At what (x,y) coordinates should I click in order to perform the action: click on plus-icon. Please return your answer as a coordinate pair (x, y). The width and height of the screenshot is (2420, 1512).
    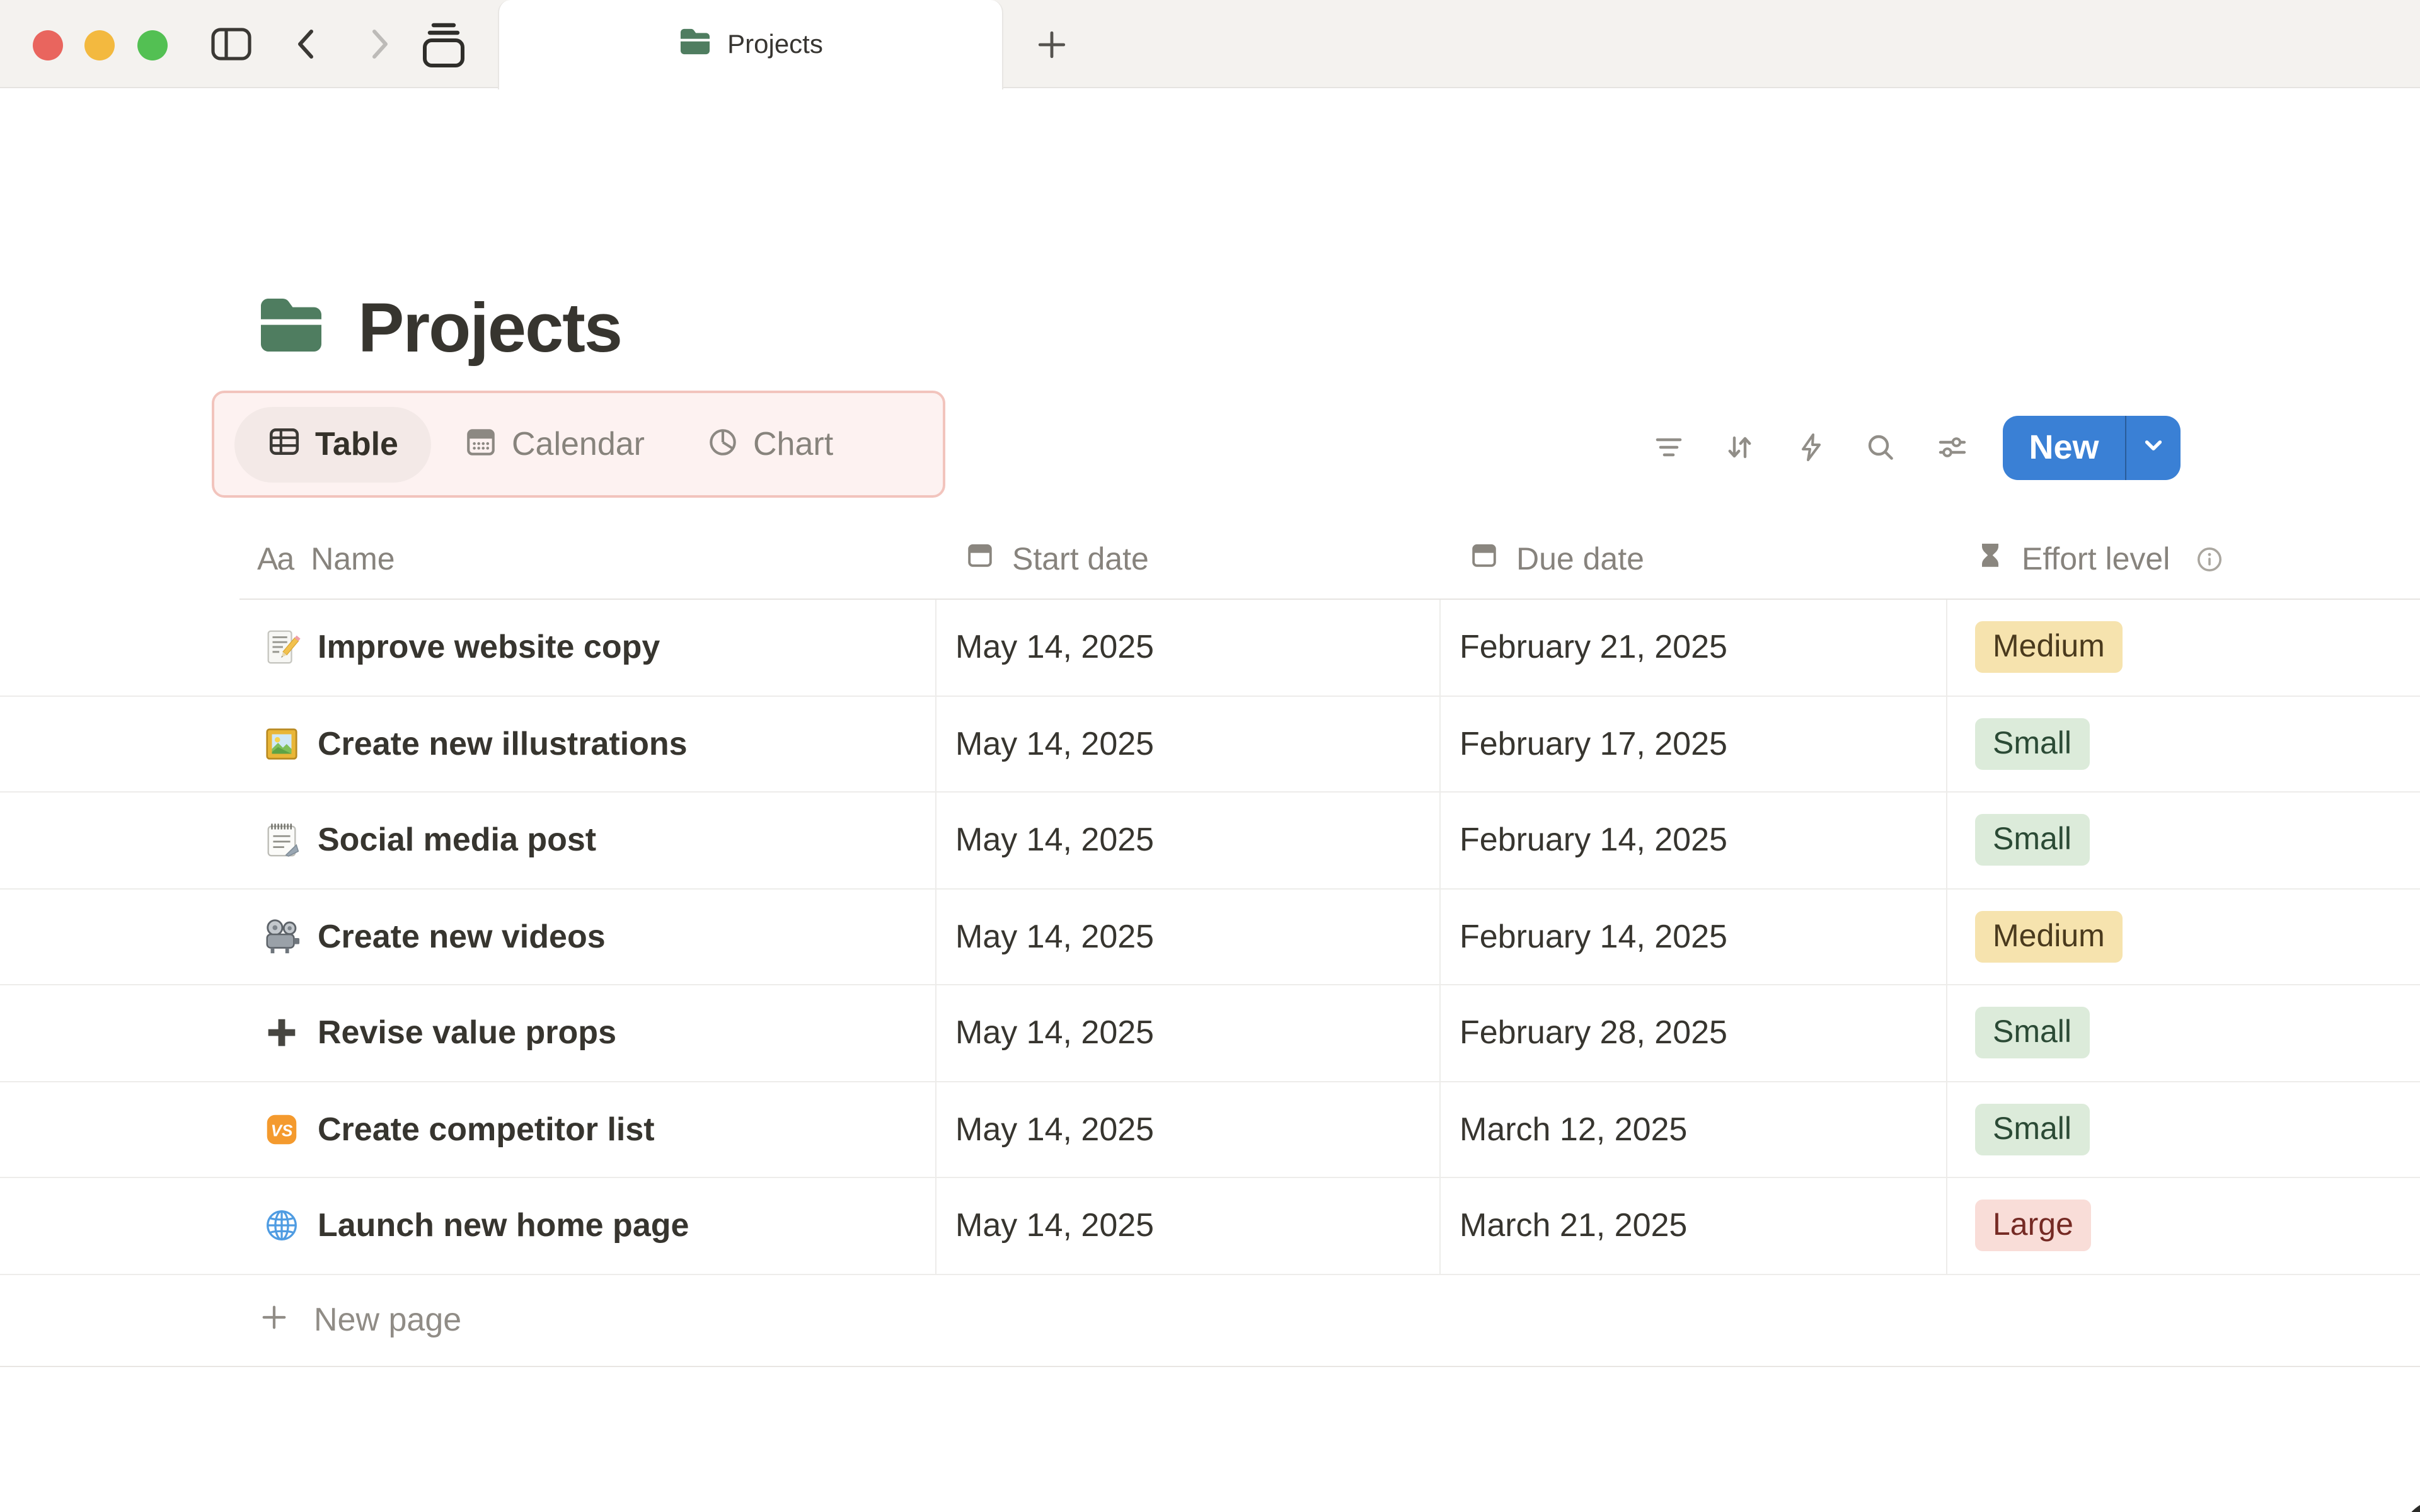
    Looking at the image, I should click on (145, 1319).